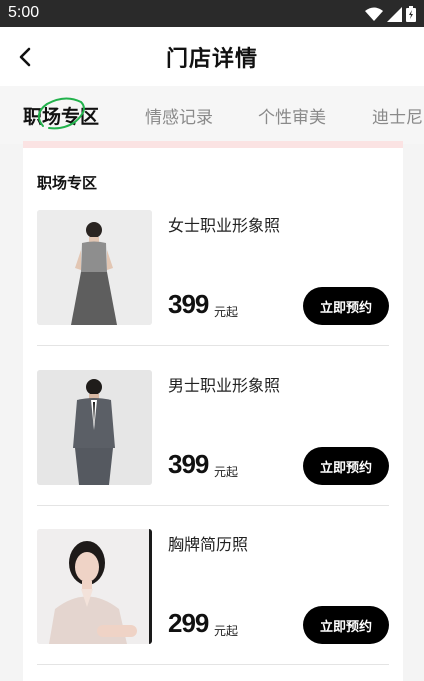 The image size is (424, 681). What do you see at coordinates (224, 225) in the screenshot?
I see `product-name: 女士职业形象照` at bounding box center [224, 225].